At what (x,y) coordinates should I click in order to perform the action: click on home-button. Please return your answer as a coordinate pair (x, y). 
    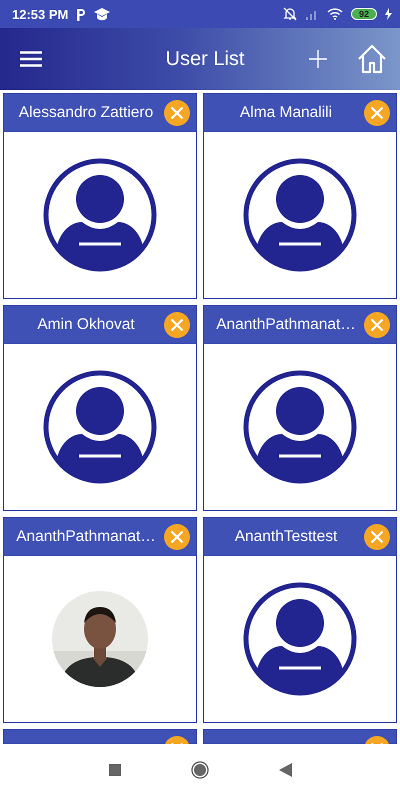
    Looking at the image, I should click on (372, 59).